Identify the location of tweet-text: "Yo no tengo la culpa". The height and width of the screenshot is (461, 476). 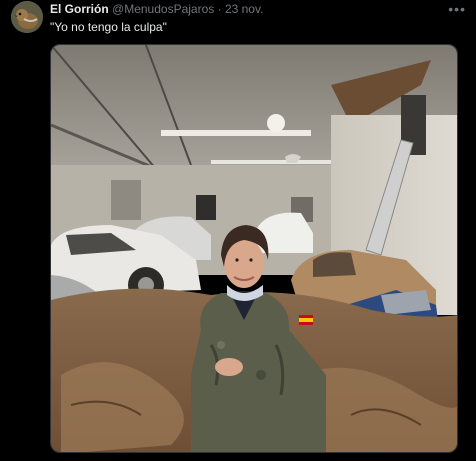
(108, 27).